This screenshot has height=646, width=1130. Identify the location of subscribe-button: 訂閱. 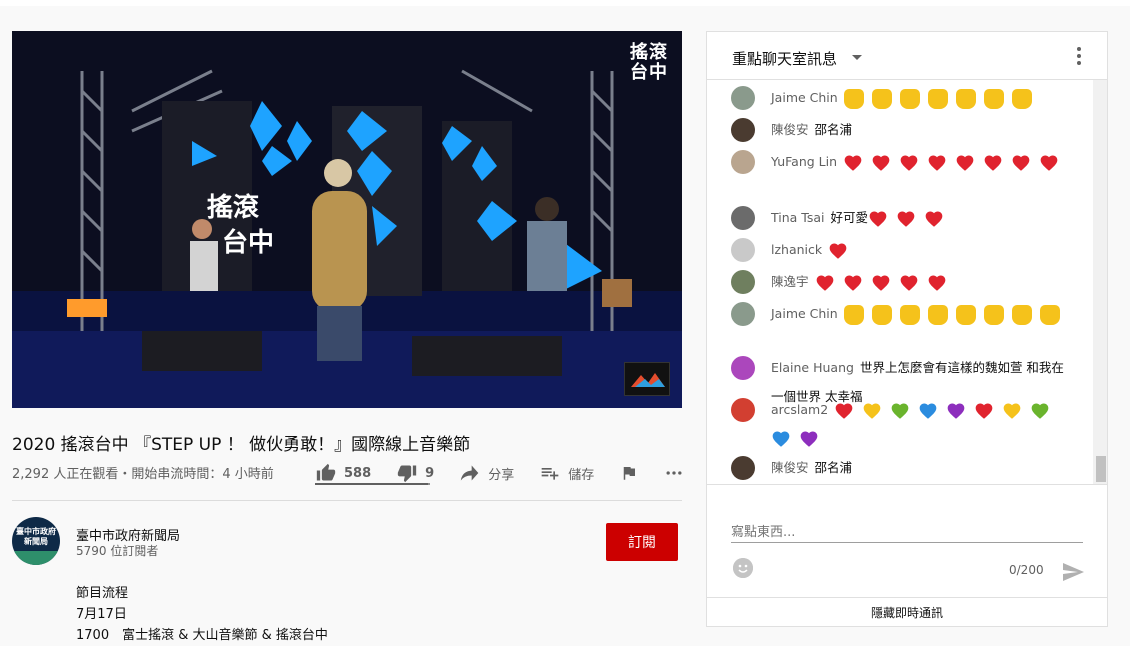
(642, 542).